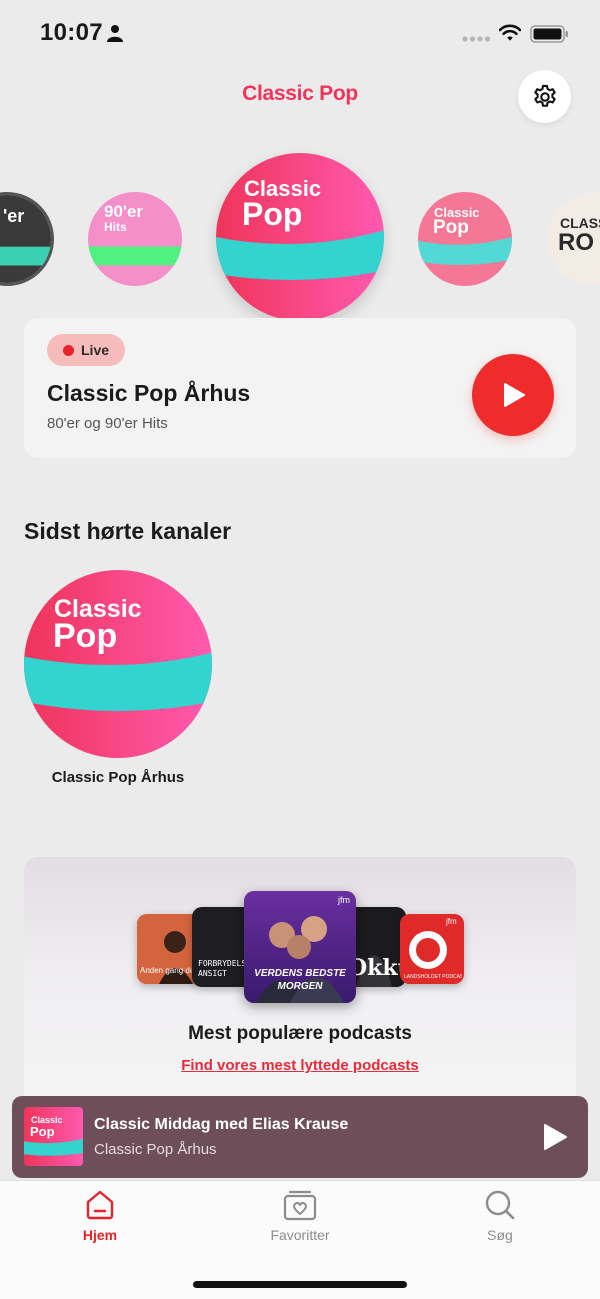  I want to click on podcast-cover-featured: jfm VERDENS BEDSTE MORGEN, so click(300, 947).